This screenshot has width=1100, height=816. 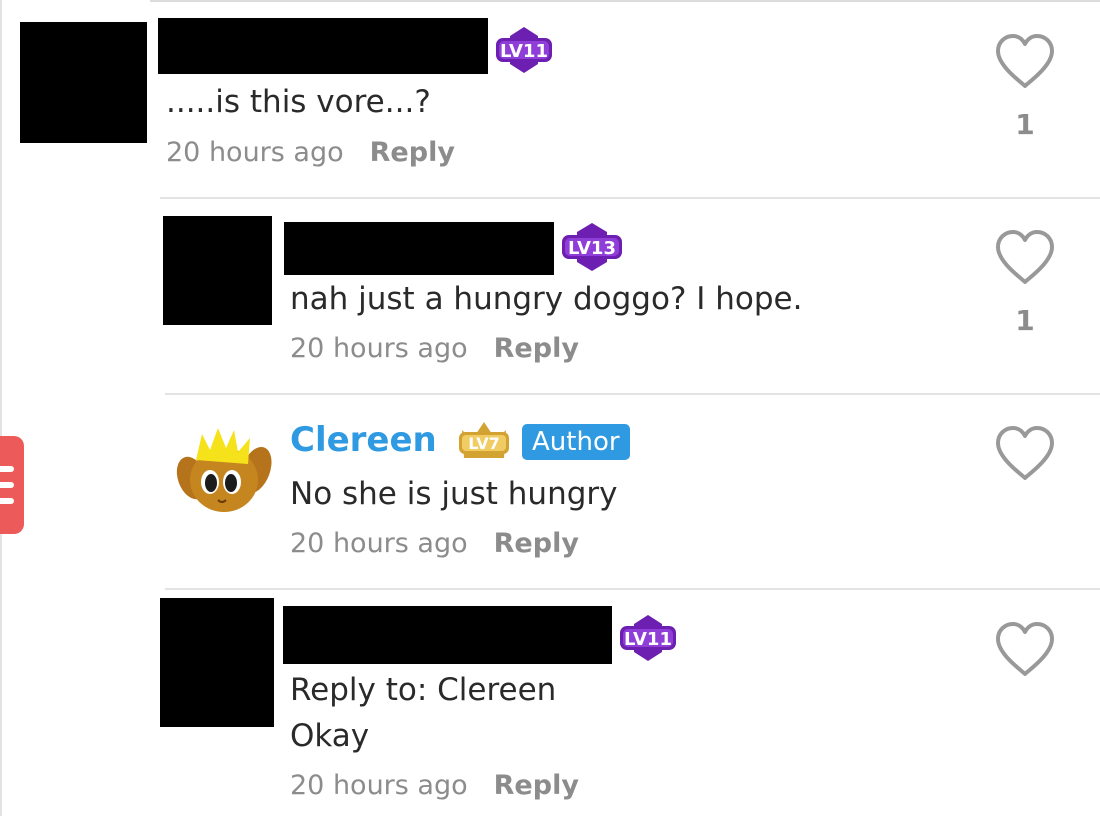 I want to click on comment-text: .....is this vore...?, so click(x=298, y=102).